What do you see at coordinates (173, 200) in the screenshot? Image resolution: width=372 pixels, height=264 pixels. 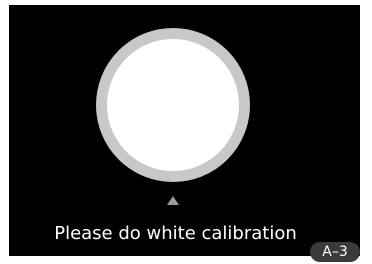 I see `up-pointer-icon` at bounding box center [173, 200].